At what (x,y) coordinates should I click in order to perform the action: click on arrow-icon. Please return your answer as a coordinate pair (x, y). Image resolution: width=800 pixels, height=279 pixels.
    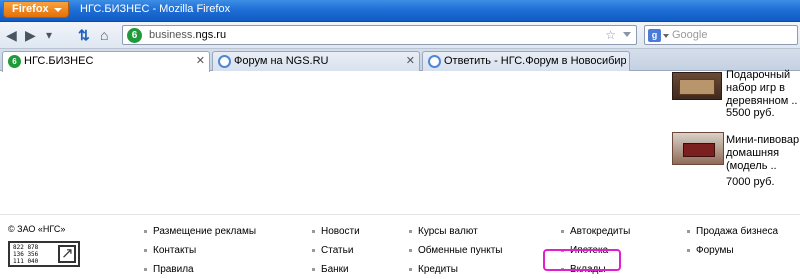
    Looking at the image, I should click on (67, 254).